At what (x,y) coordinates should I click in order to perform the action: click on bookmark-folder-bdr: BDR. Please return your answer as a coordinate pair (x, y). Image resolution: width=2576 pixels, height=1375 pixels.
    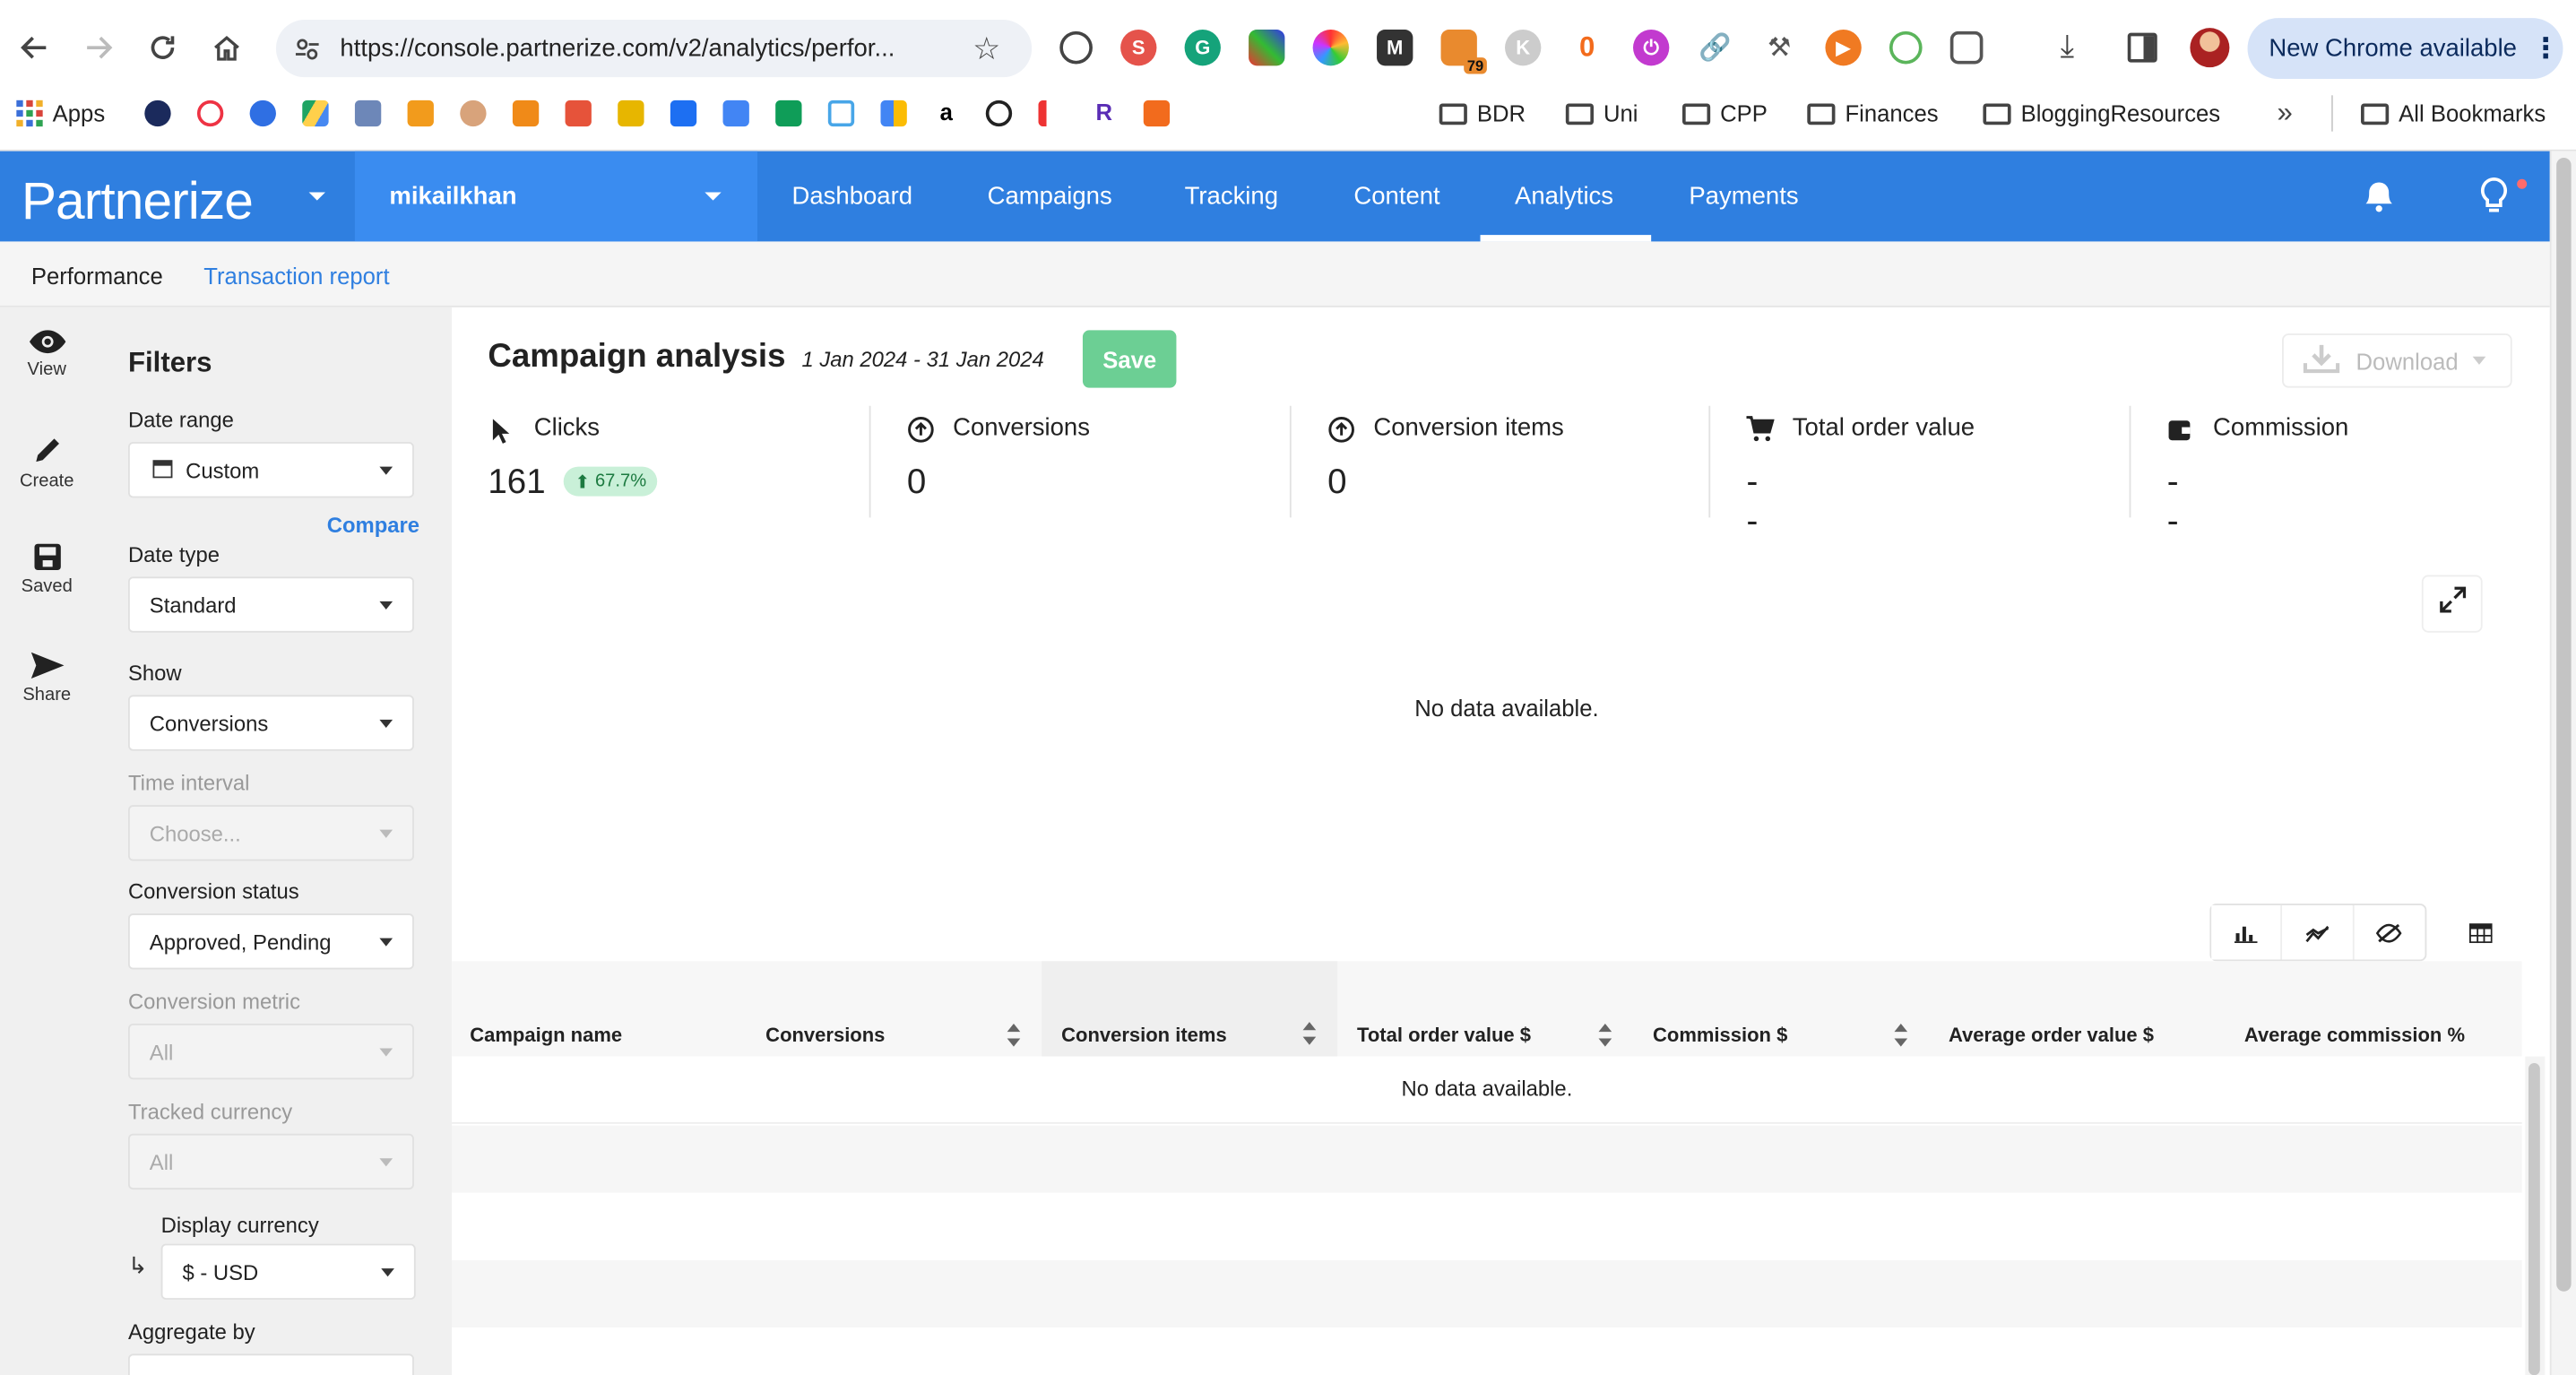
    Looking at the image, I should click on (1482, 113).